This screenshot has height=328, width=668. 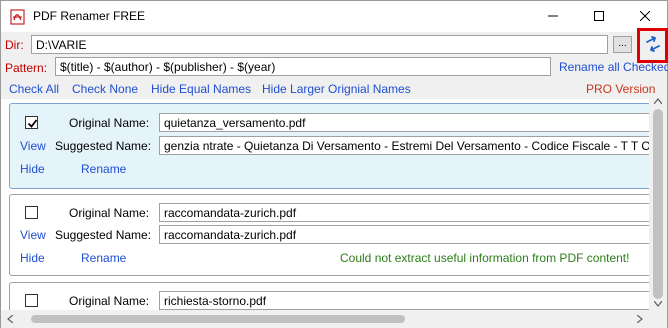 What do you see at coordinates (201, 89) in the screenshot?
I see `hide-equal-names-link: Hide Equal Names` at bounding box center [201, 89].